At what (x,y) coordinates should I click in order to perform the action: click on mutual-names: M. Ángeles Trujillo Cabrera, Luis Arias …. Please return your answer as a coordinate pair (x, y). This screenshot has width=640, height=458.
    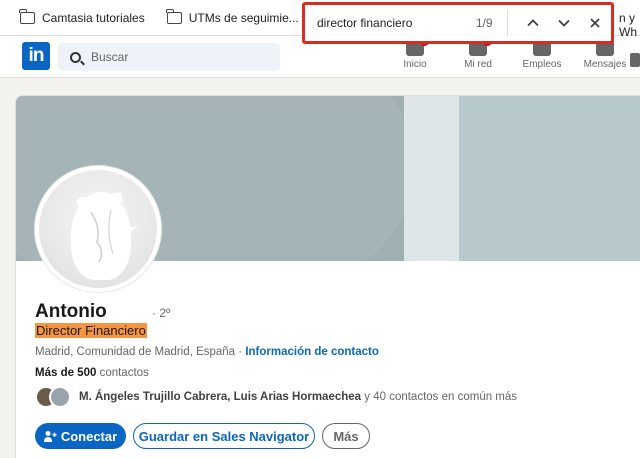
    Looking at the image, I should click on (220, 397).